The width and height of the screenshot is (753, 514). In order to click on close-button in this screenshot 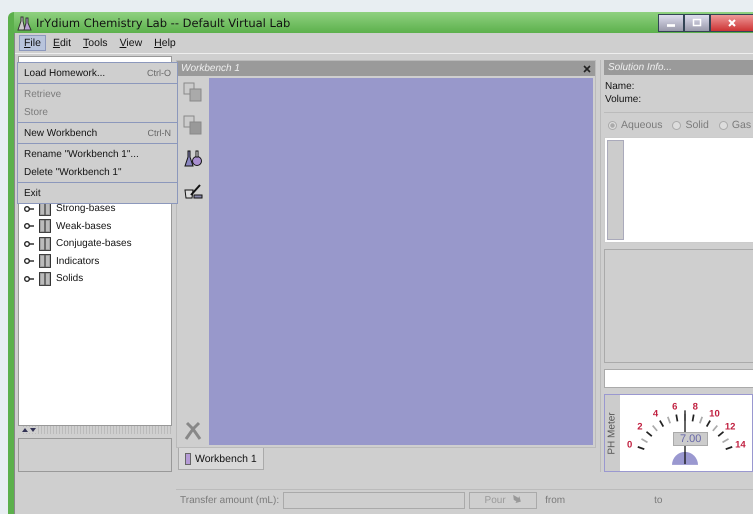, I will do `click(731, 23)`.